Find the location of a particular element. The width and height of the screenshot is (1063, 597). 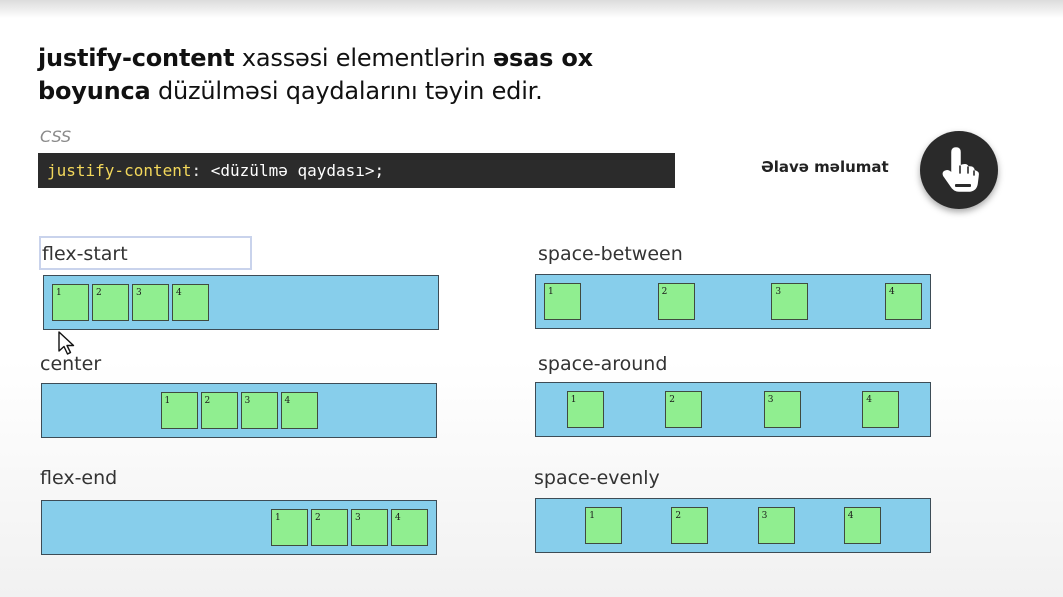

demo-space-between: 1 2 3 4 is located at coordinates (733, 301).